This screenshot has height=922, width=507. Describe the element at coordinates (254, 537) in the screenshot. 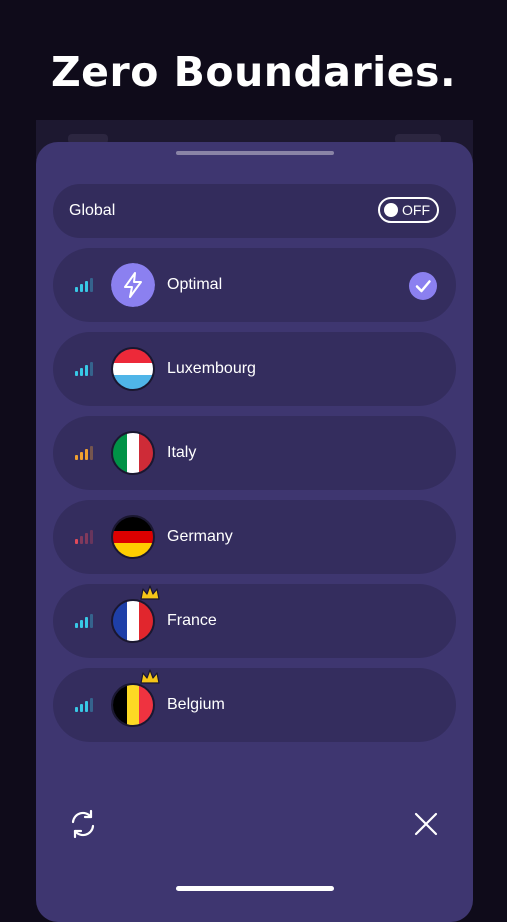

I see `server-item-germany: Germany` at that location.